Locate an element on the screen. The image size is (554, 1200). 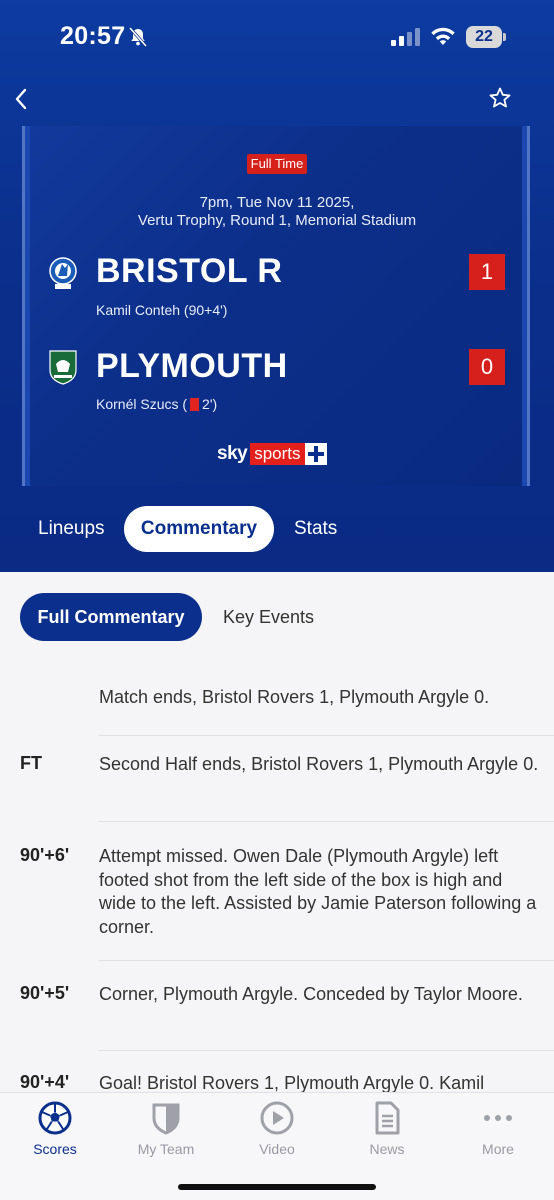
commentary-minute: 90'+6' is located at coordinates (45, 855).